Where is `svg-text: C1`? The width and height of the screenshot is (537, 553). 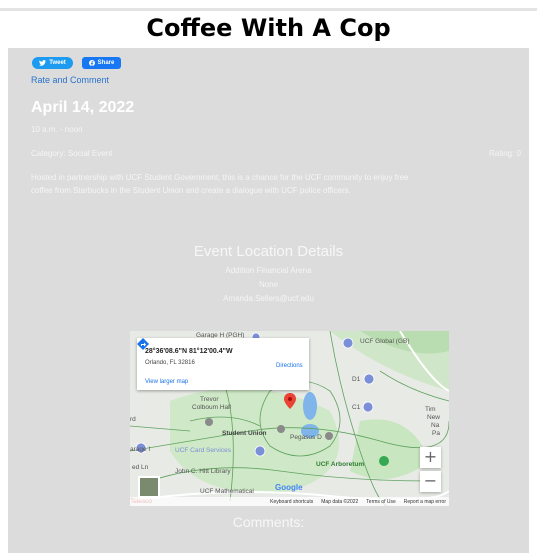 svg-text: C1 is located at coordinates (356, 407).